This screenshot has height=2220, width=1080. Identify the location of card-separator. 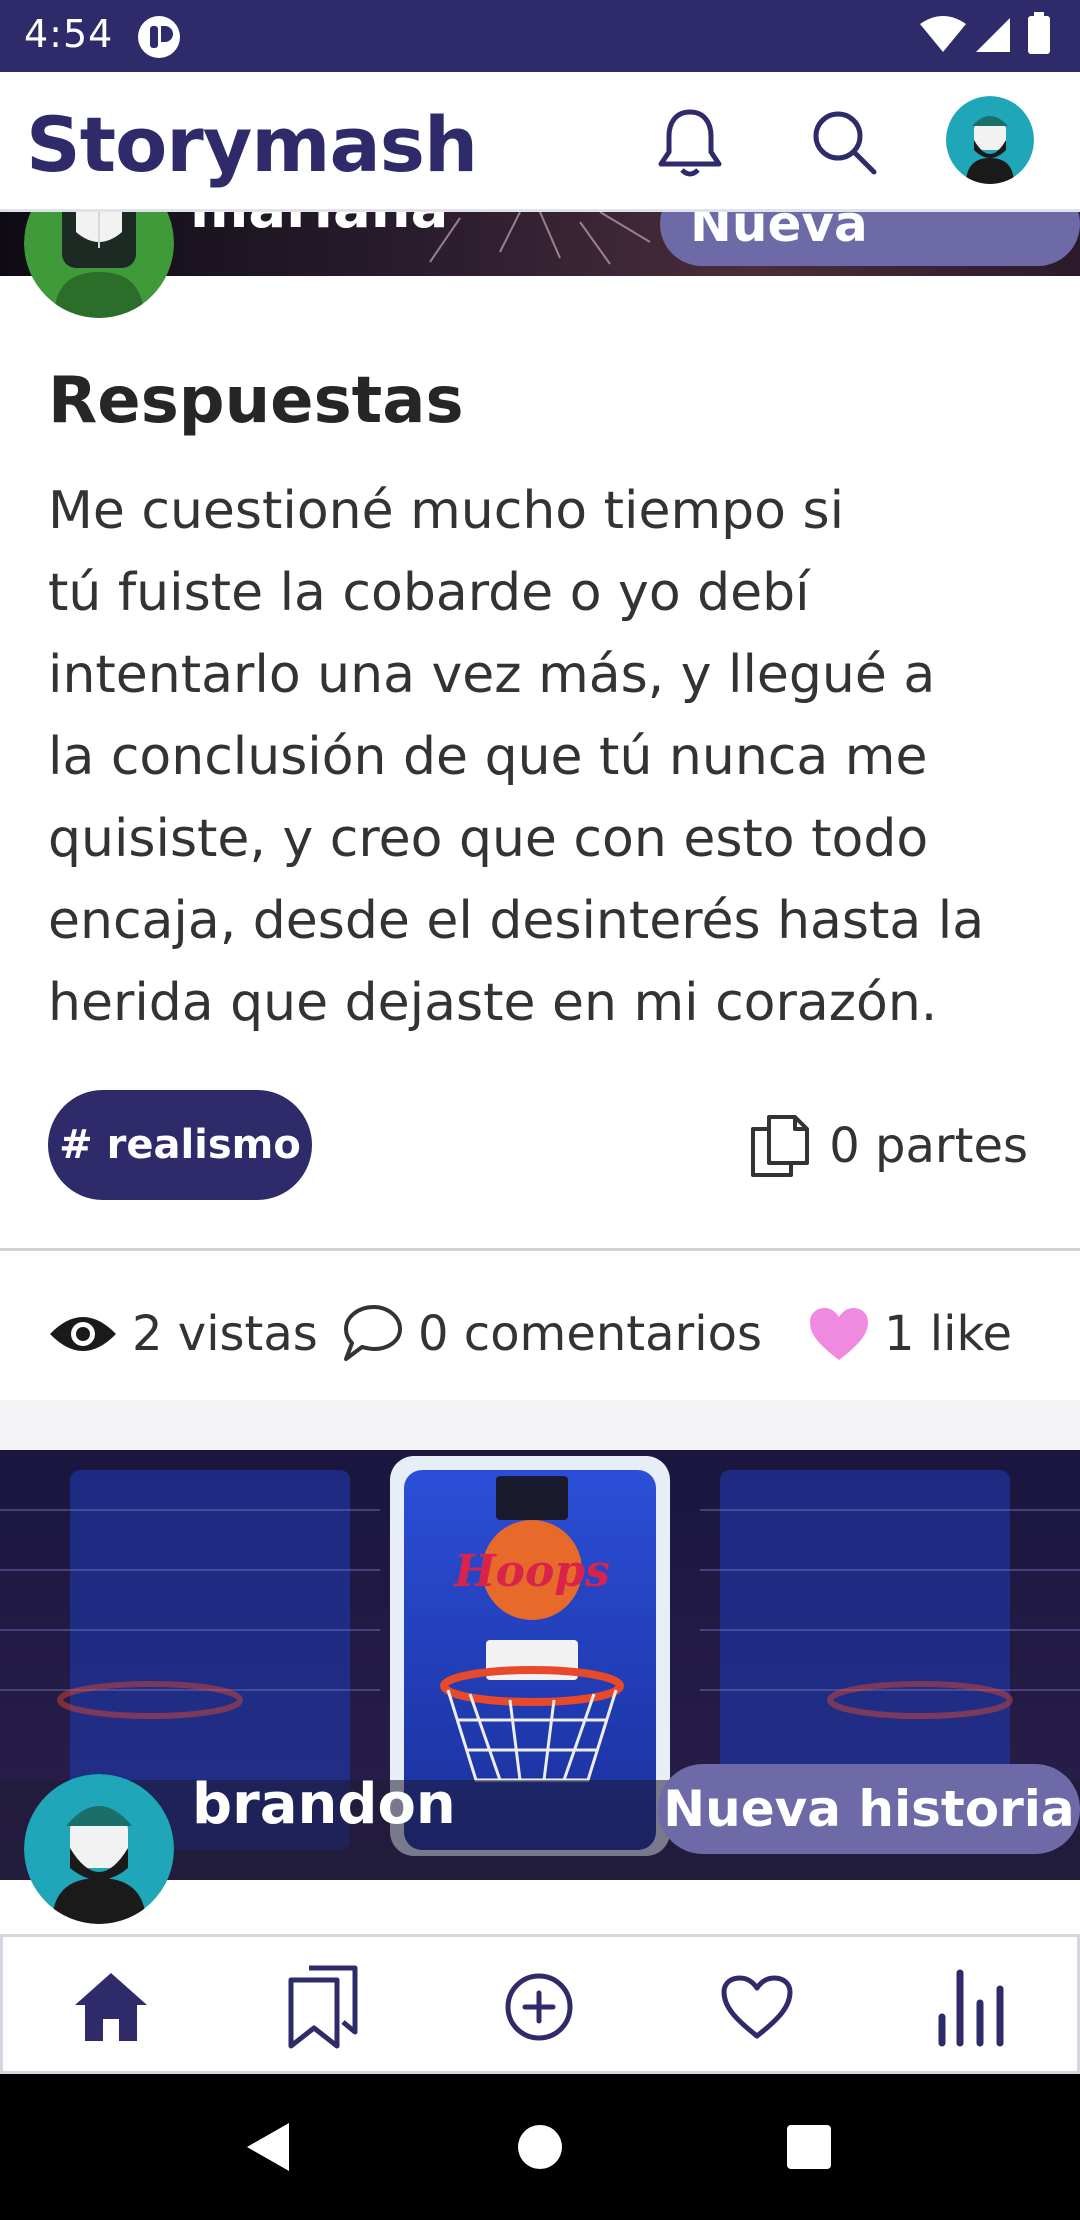
(540, 1425).